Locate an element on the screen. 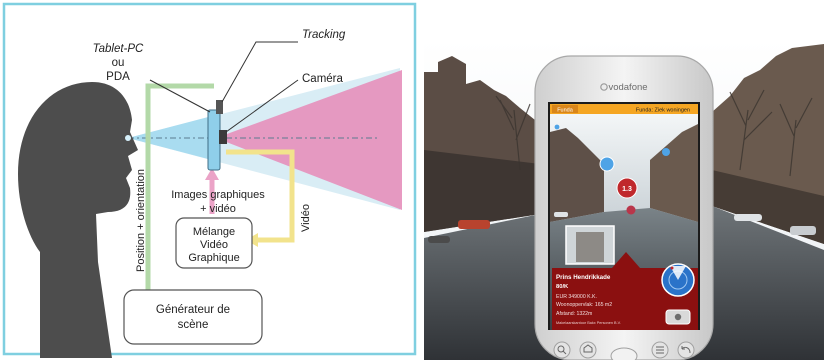 Image resolution: width=824 pixels, height=360 pixels. thumbnail-facade is located at coordinates (590, 247).